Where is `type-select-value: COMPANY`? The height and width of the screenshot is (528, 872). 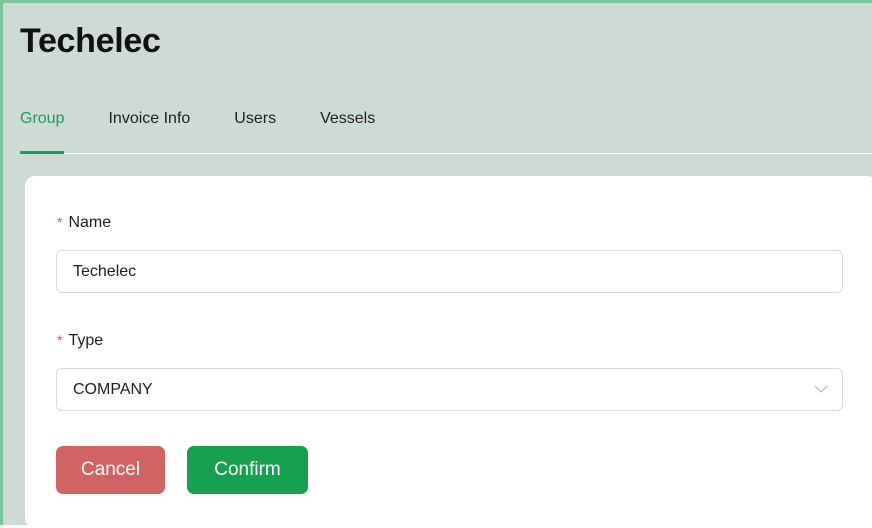 type-select-value: COMPANY is located at coordinates (113, 389).